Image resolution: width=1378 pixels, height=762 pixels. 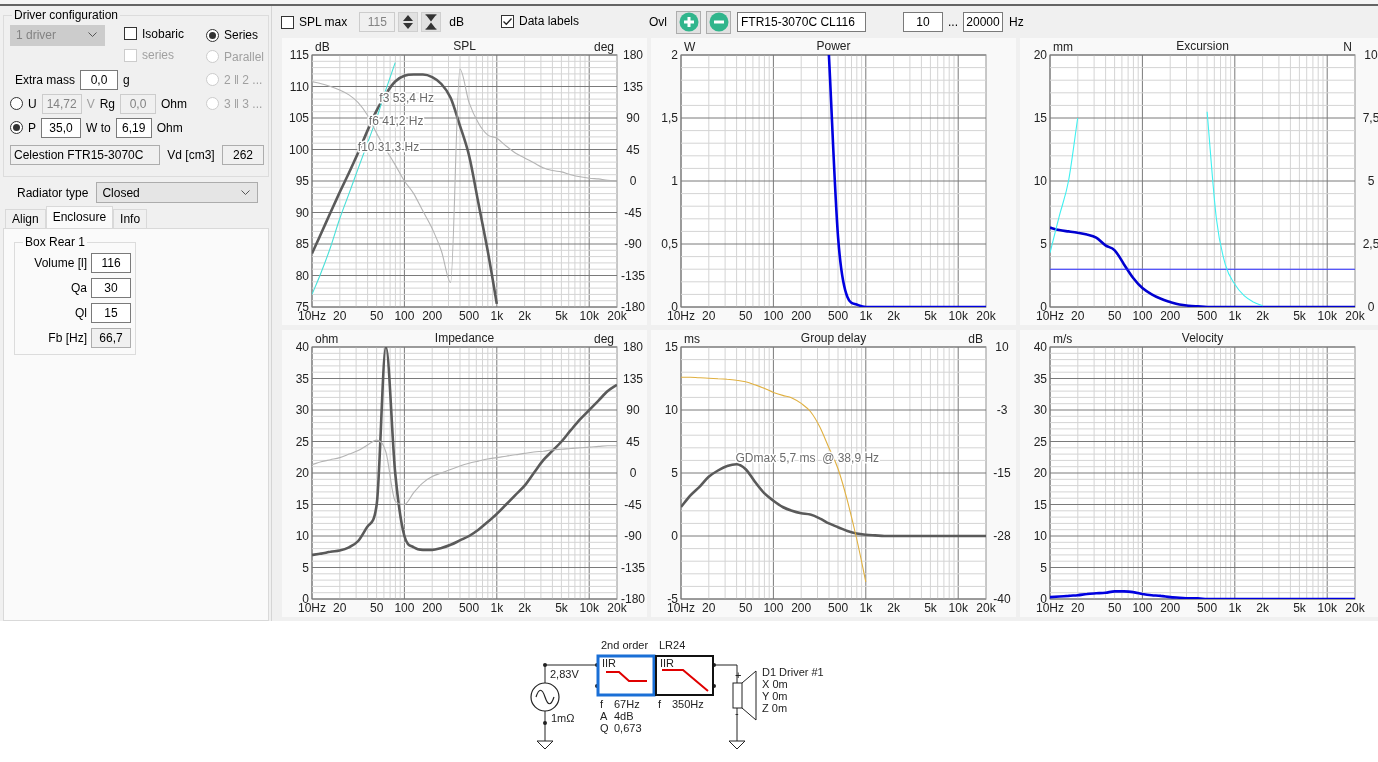 I want to click on field-label: Radiator type, so click(x=53, y=192).